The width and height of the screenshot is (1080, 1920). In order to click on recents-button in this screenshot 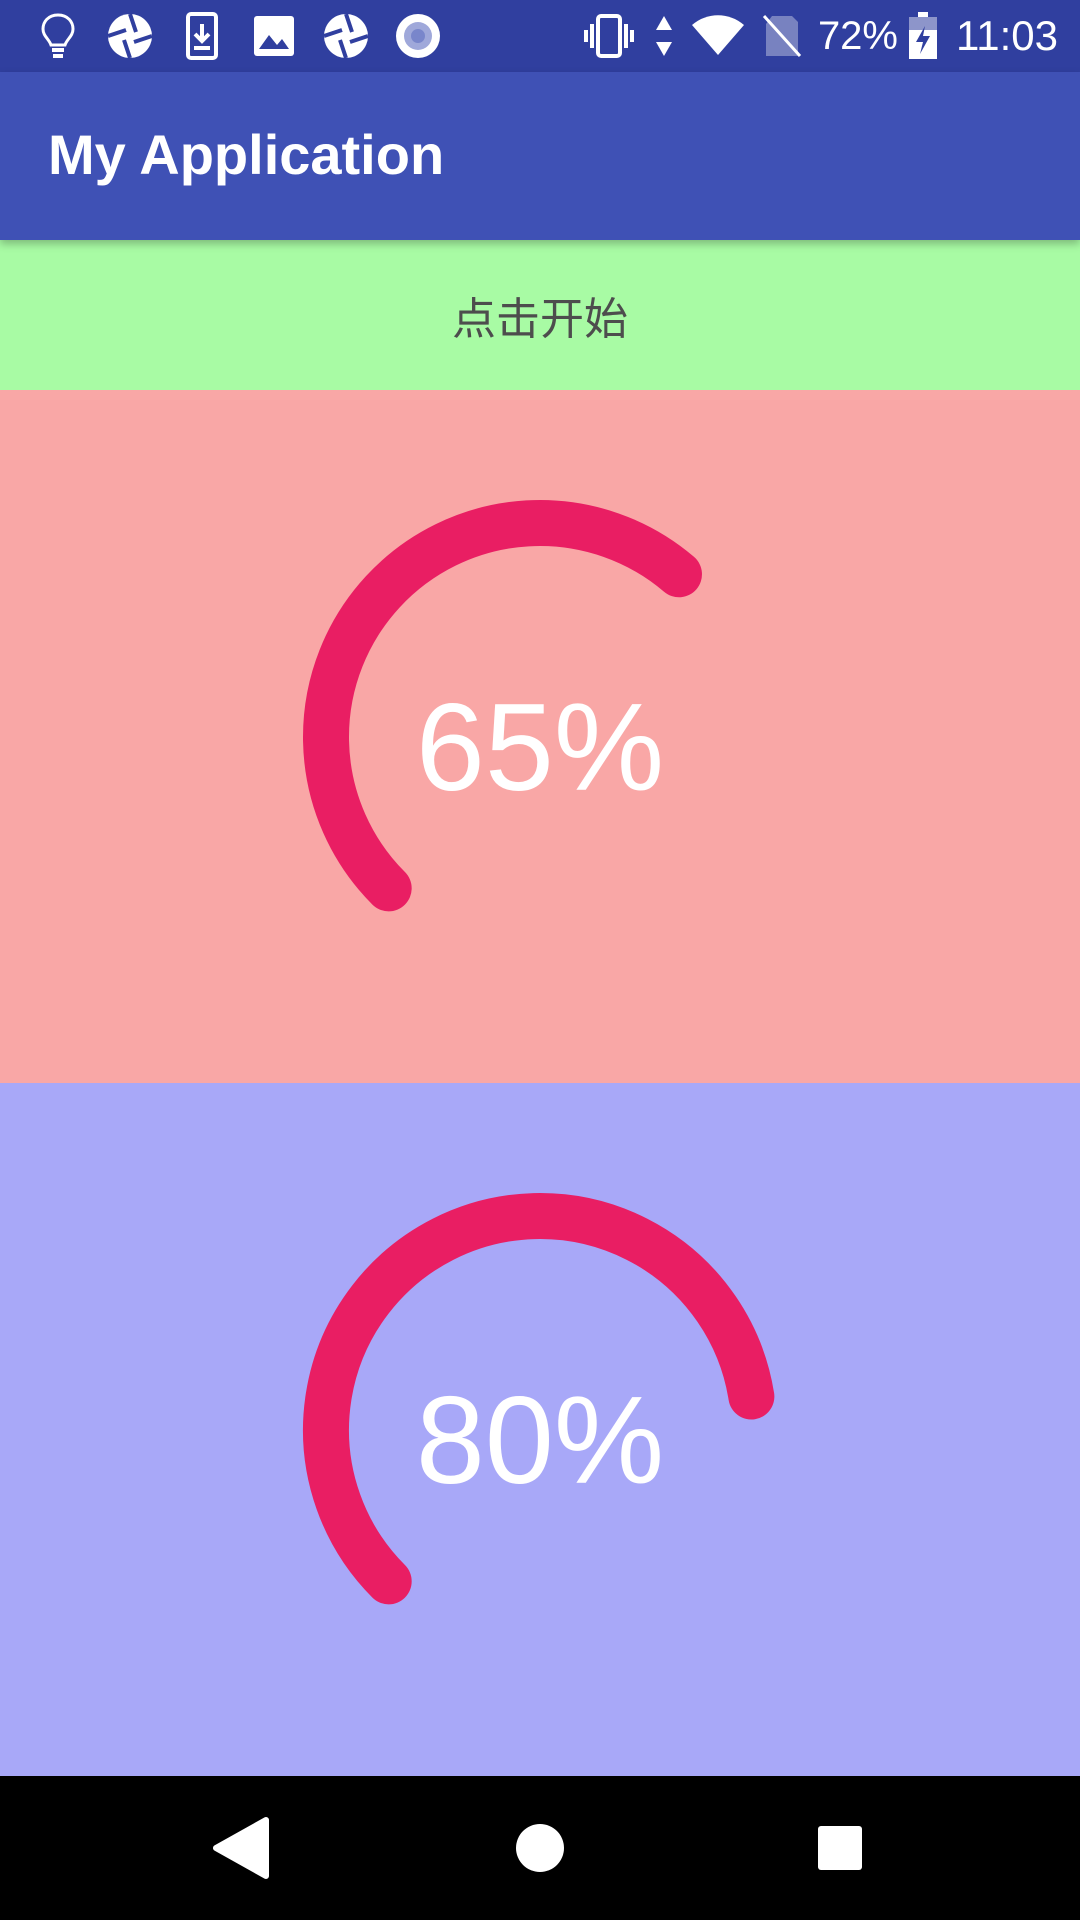, I will do `click(840, 1848)`.